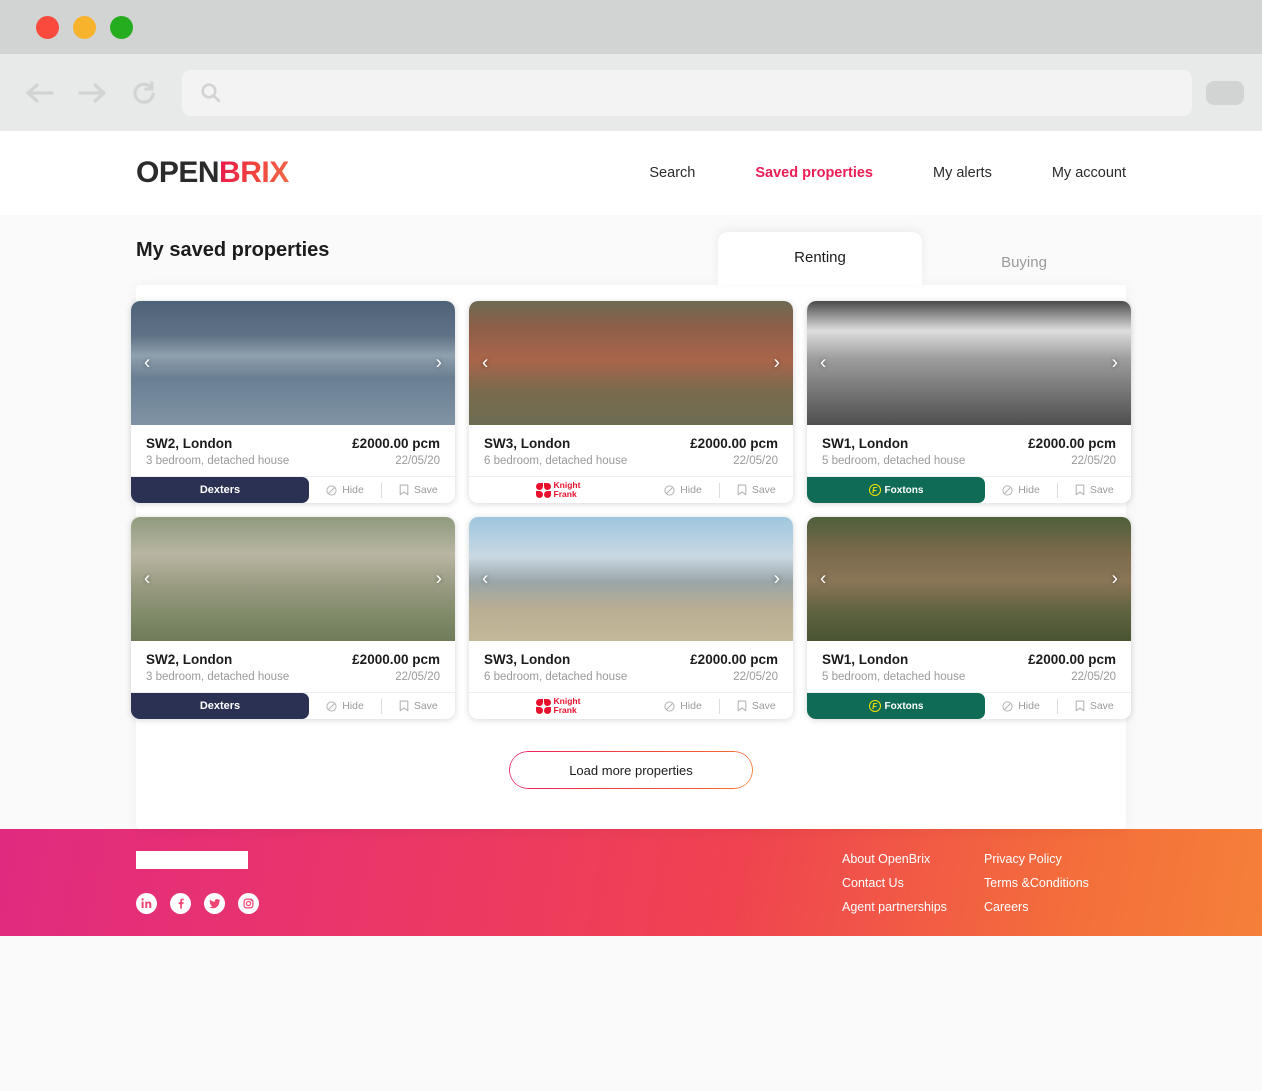 The width and height of the screenshot is (1262, 1091). What do you see at coordinates (178, 172) in the screenshot?
I see `logo-text-dark: OPEN` at bounding box center [178, 172].